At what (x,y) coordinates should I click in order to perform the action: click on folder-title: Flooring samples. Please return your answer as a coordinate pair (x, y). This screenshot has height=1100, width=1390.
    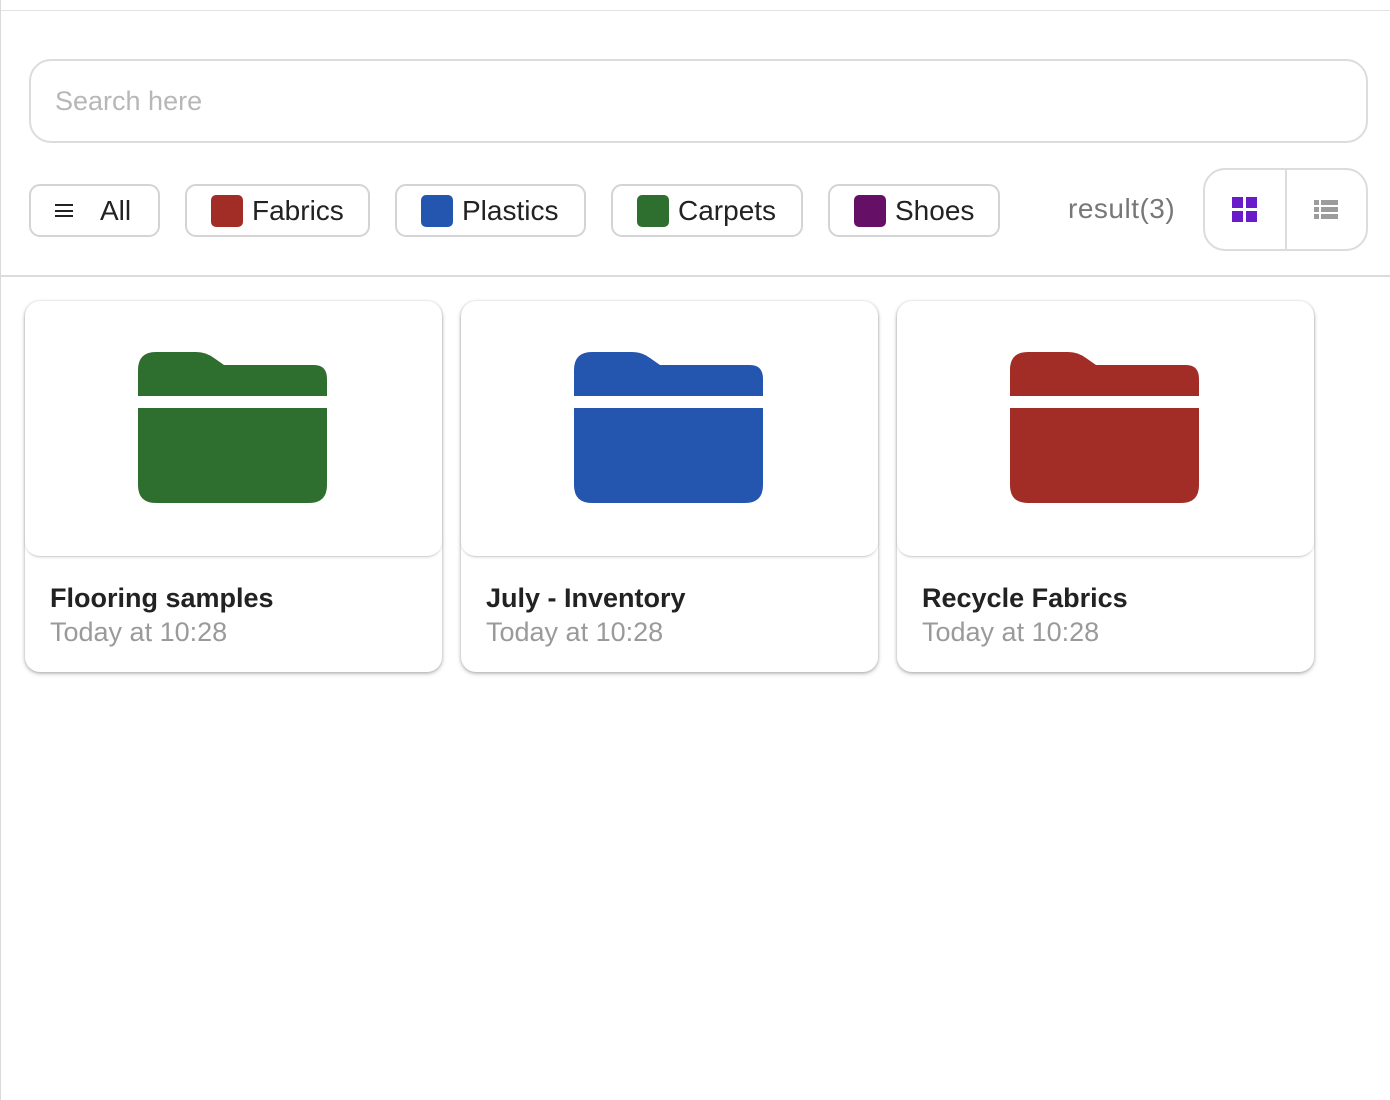
    Looking at the image, I should click on (162, 598).